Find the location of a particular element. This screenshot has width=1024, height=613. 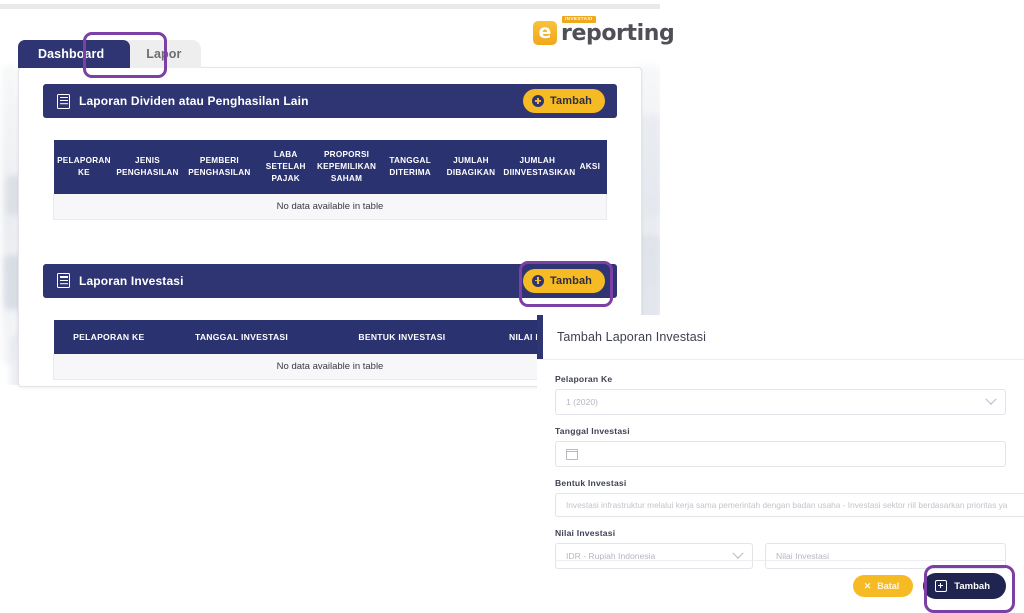

close-icon: ✕ is located at coordinates (867, 585).